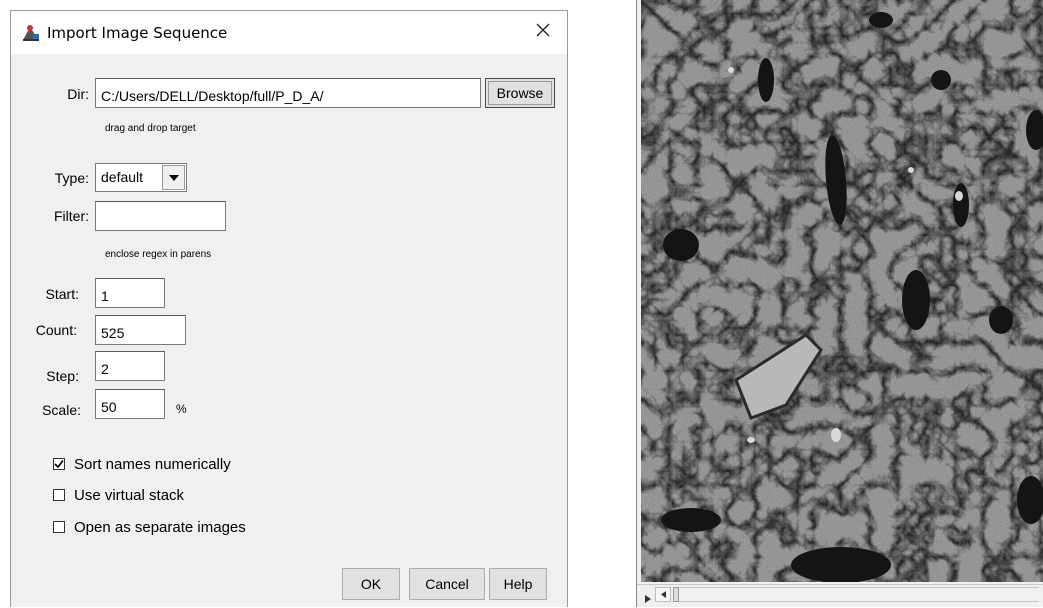  What do you see at coordinates (859, 594) in the screenshot?
I see `scroll-track` at bounding box center [859, 594].